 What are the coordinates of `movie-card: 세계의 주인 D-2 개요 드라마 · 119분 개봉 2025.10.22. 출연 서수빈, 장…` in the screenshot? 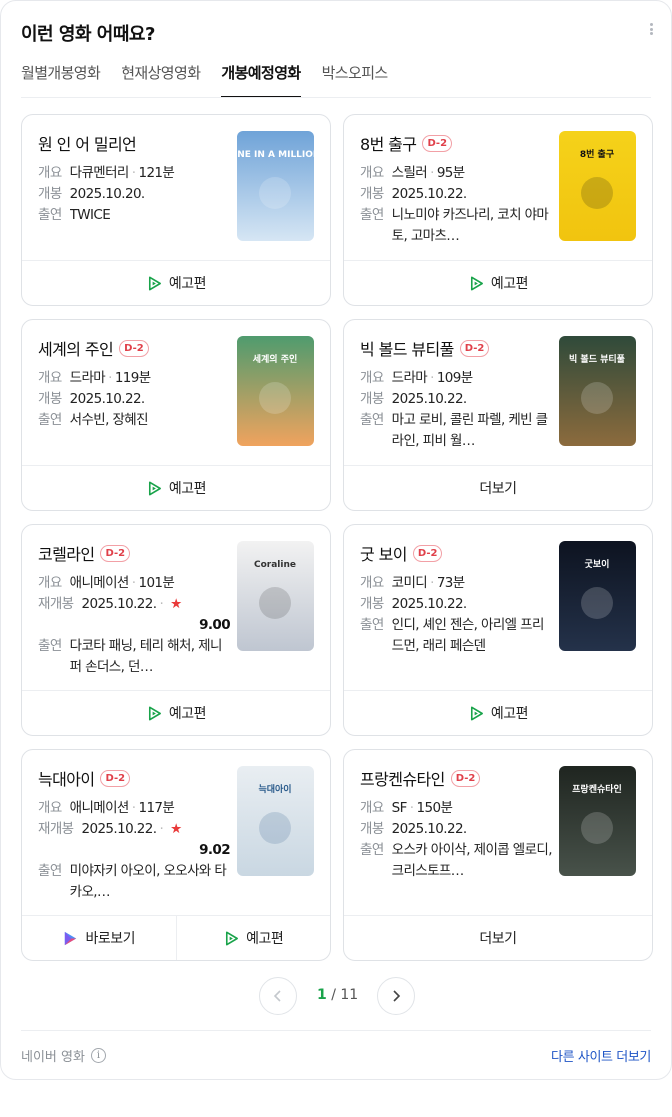 It's located at (176, 415).